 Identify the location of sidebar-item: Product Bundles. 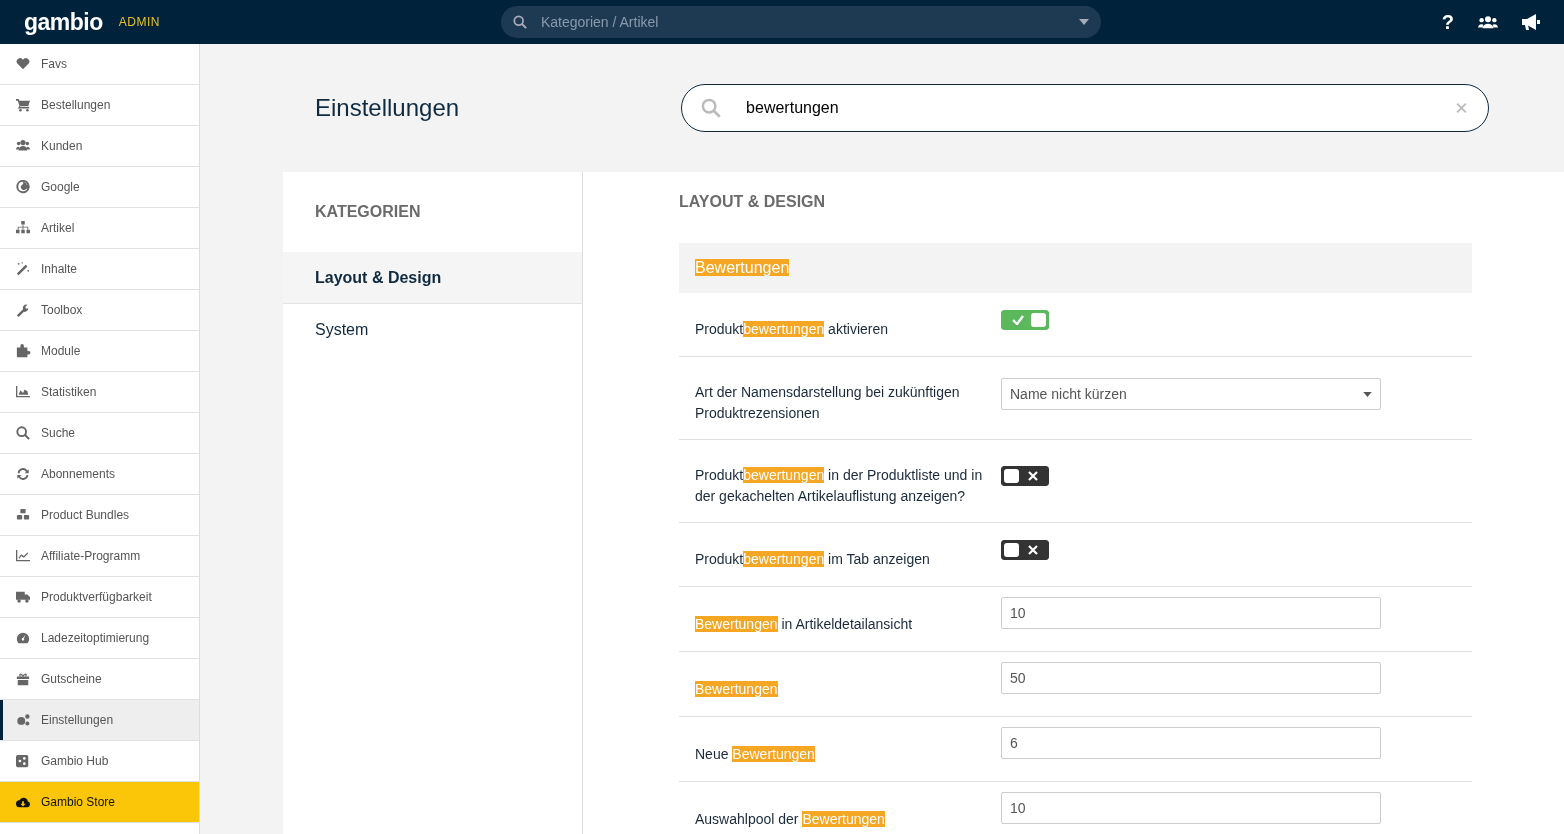
(99, 516).